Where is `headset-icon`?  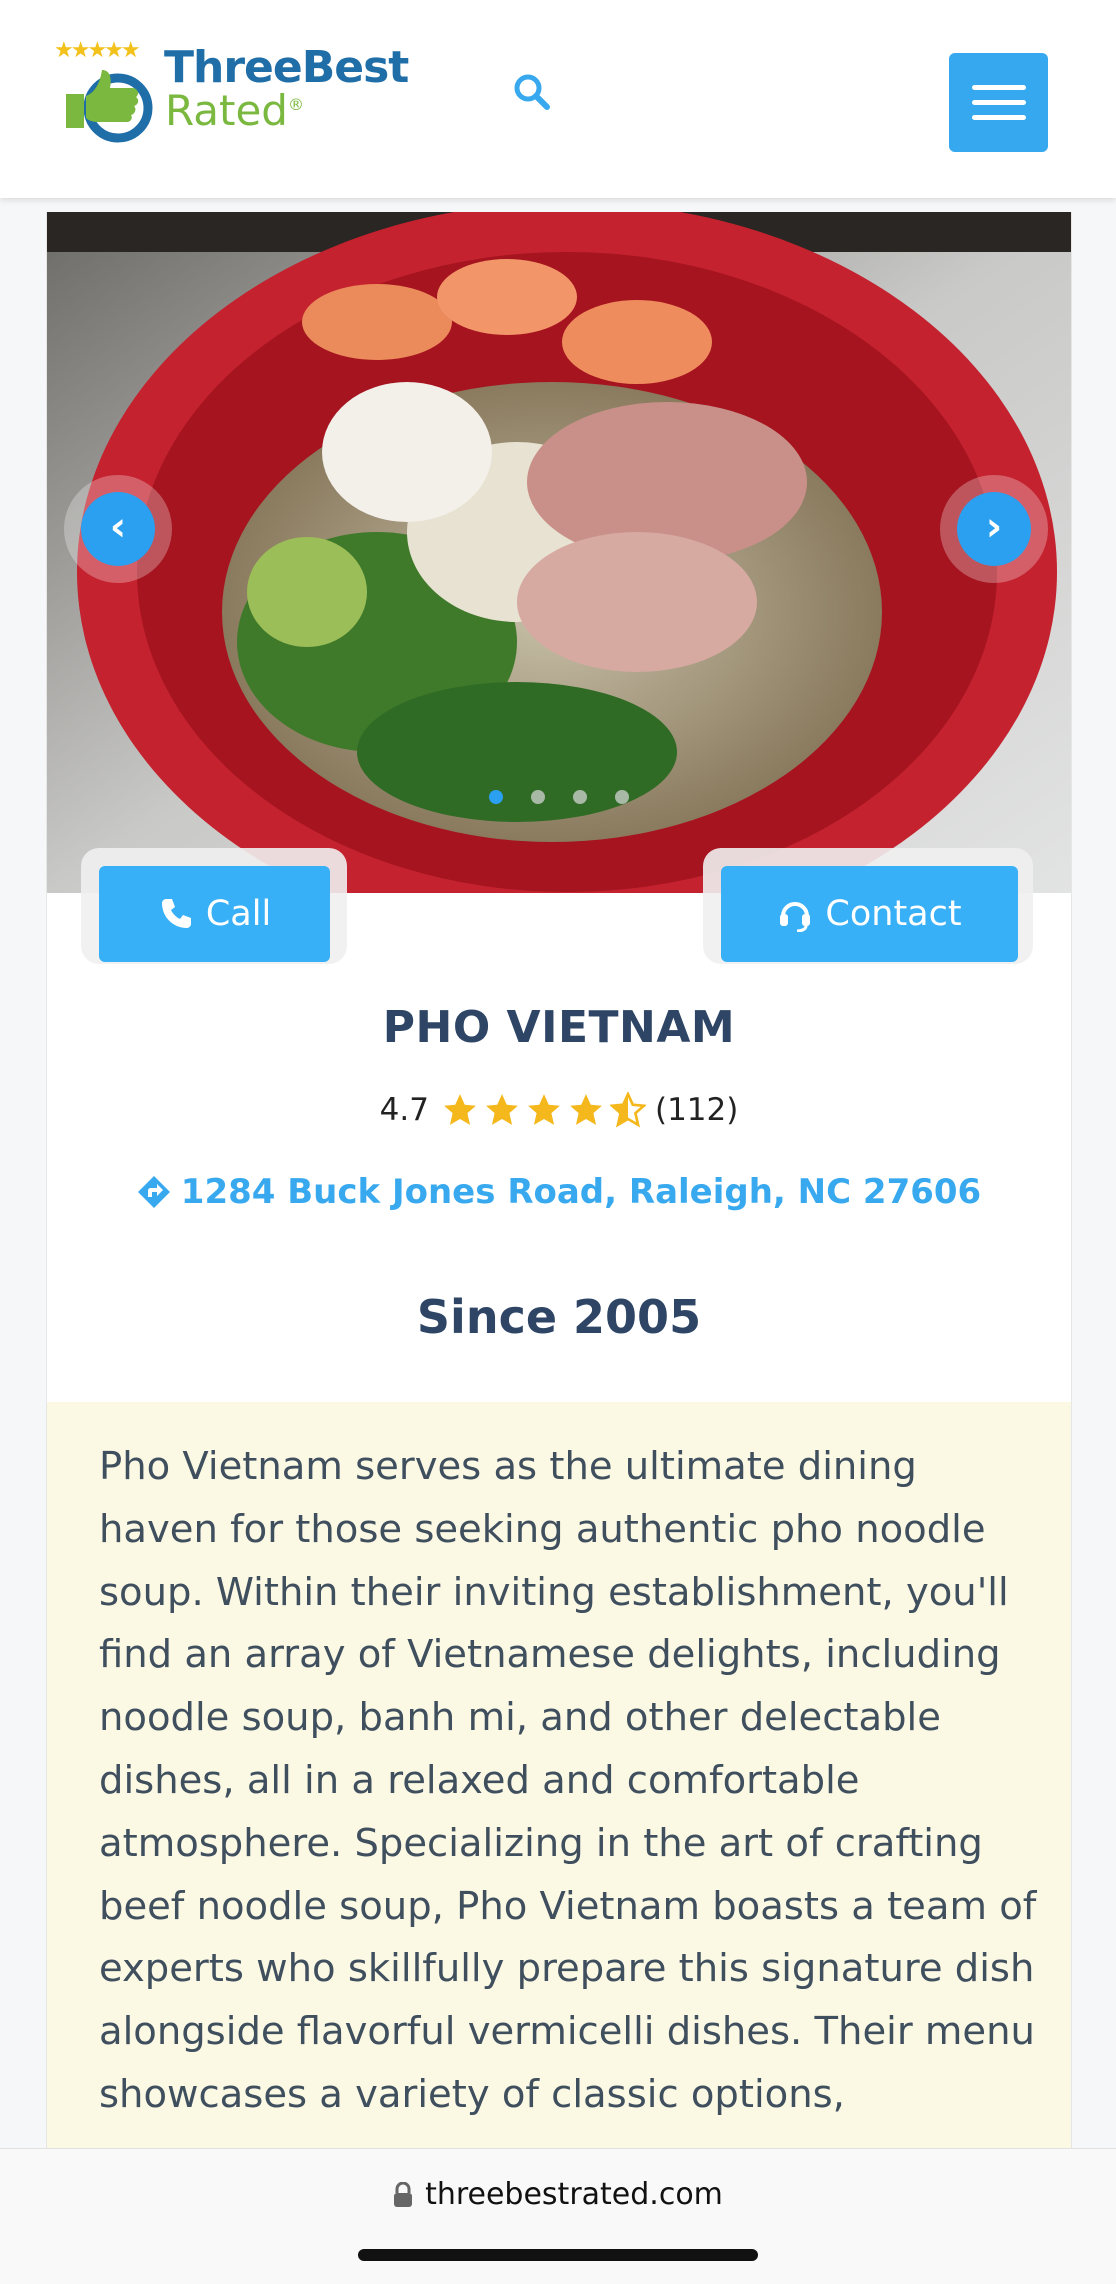 headset-icon is located at coordinates (795, 917).